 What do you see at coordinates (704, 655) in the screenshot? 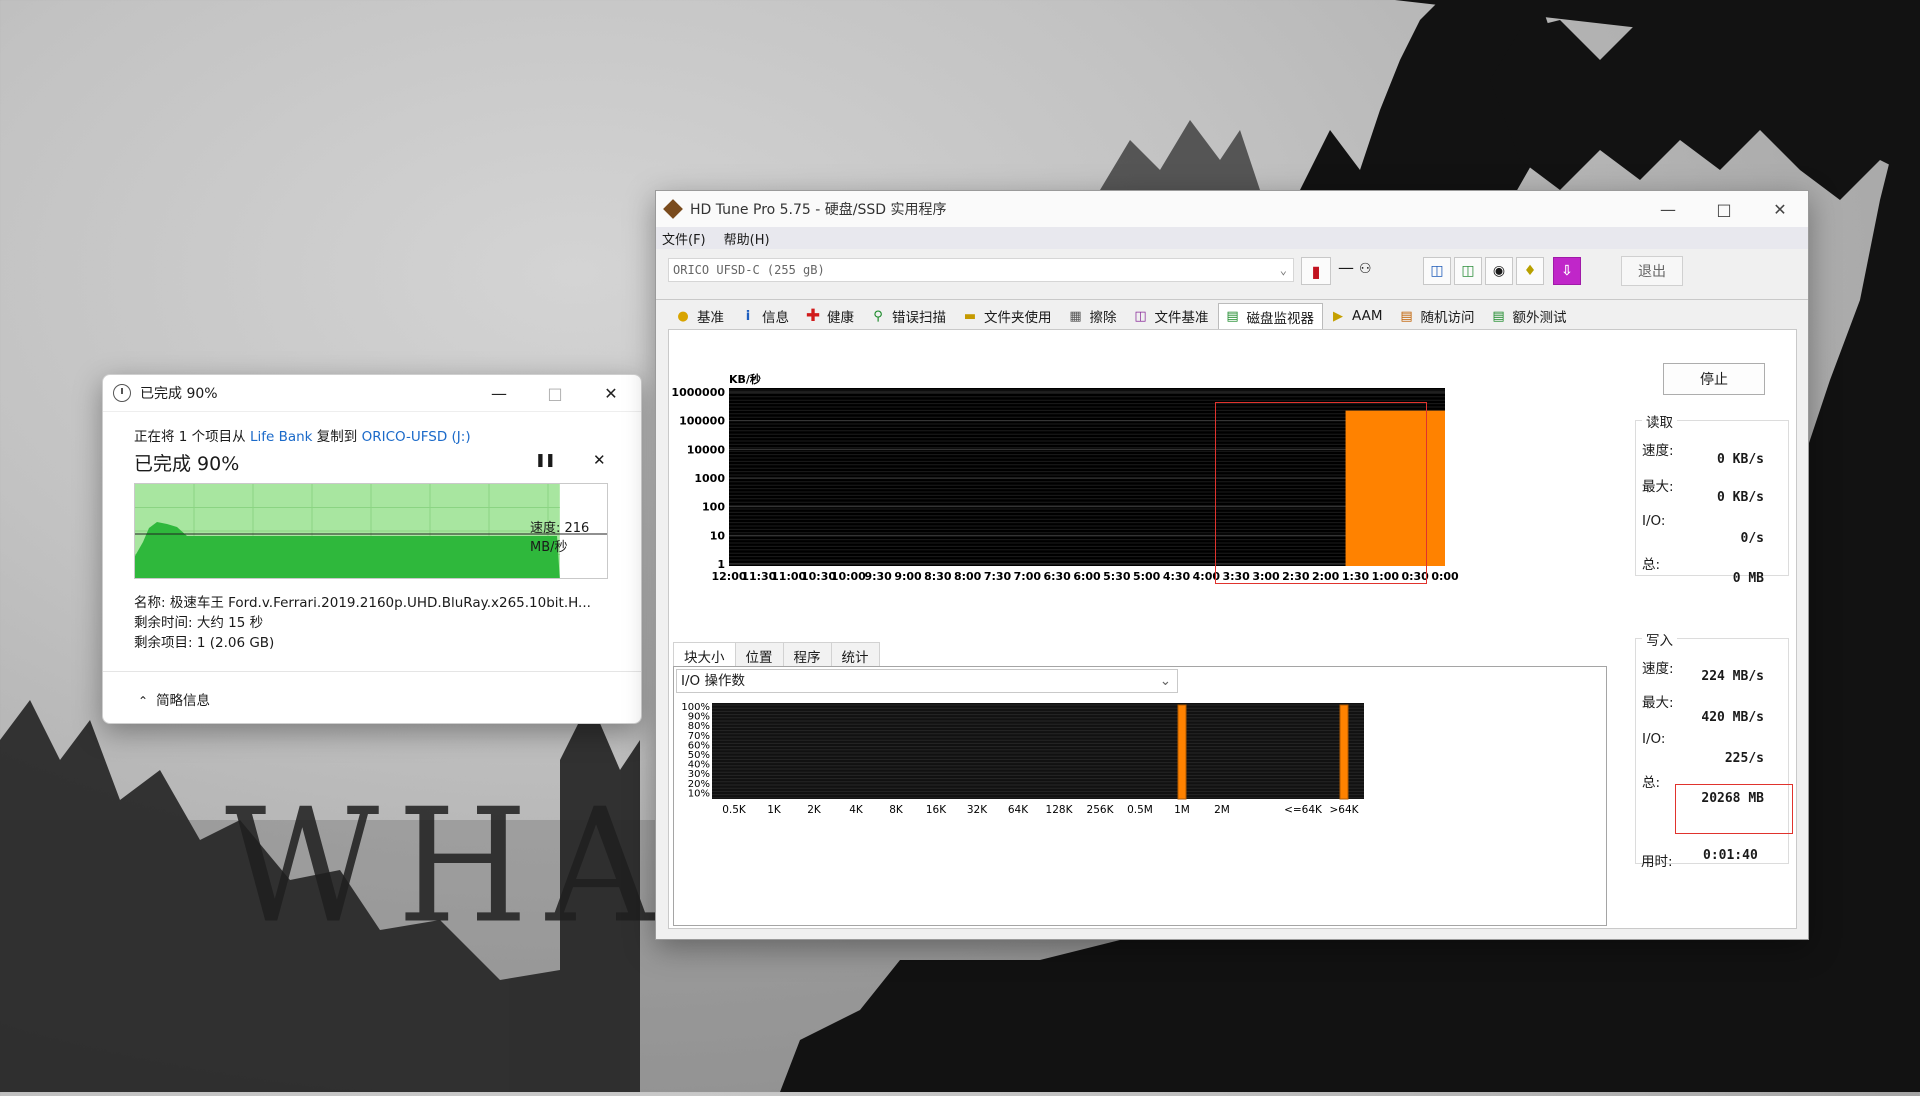
I see `subtab-block-size: 块大小` at bounding box center [704, 655].